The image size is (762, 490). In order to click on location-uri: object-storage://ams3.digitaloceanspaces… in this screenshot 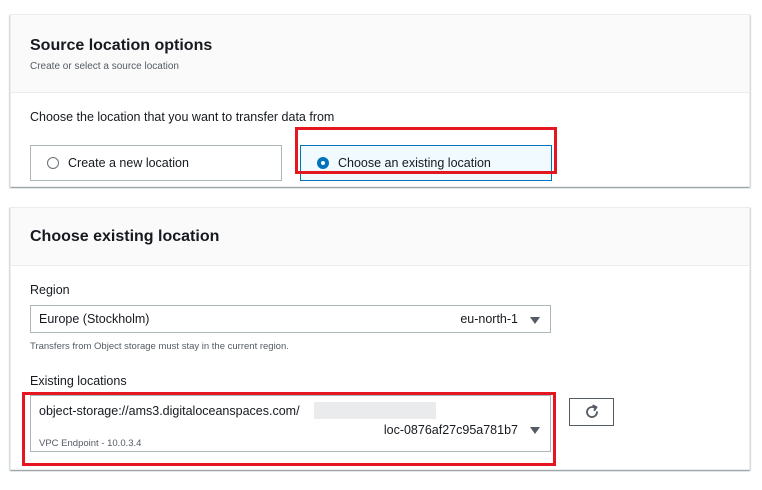, I will do `click(169, 411)`.